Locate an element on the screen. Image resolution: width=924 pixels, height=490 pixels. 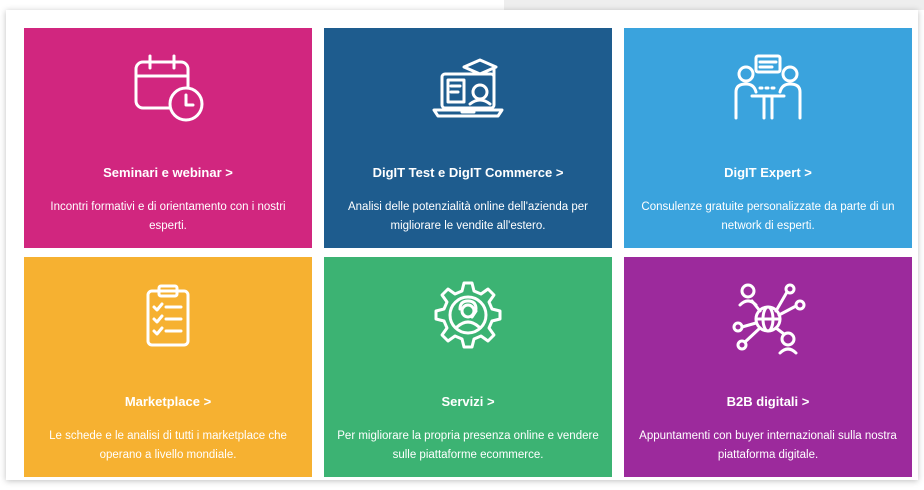
tile-title: Marketplace > is located at coordinates (168, 401).